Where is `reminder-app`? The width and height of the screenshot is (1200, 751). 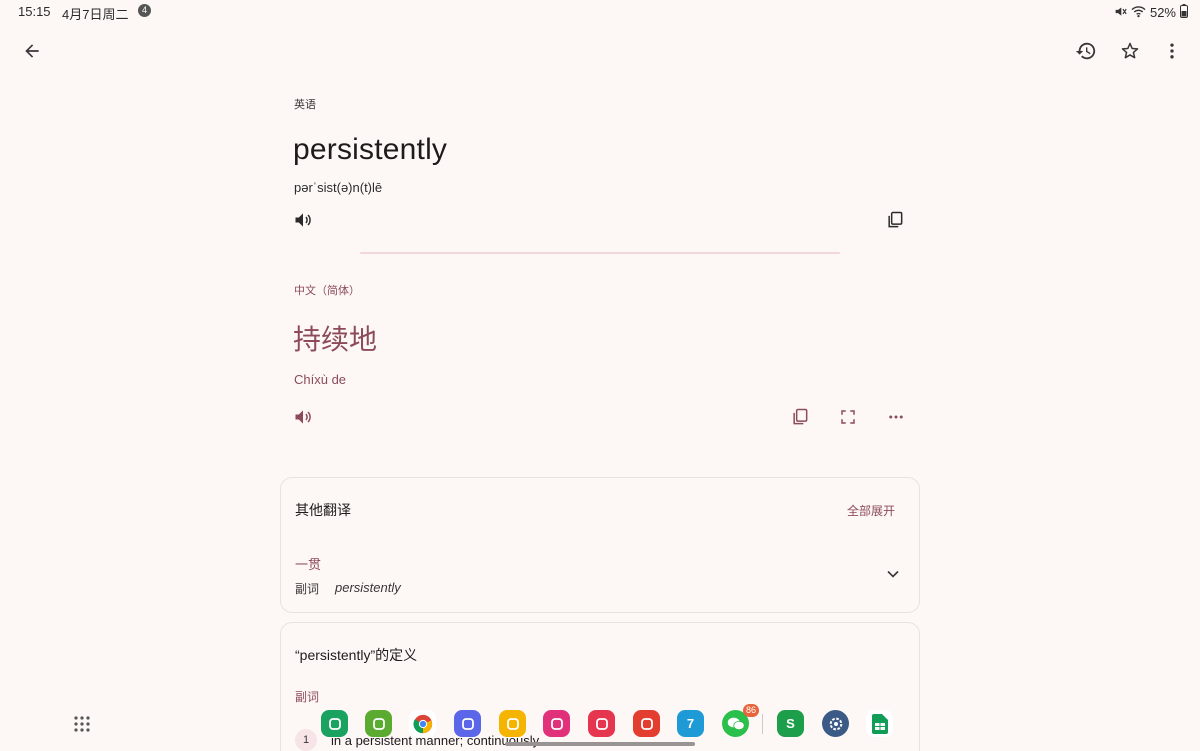 reminder-app is located at coordinates (467, 723).